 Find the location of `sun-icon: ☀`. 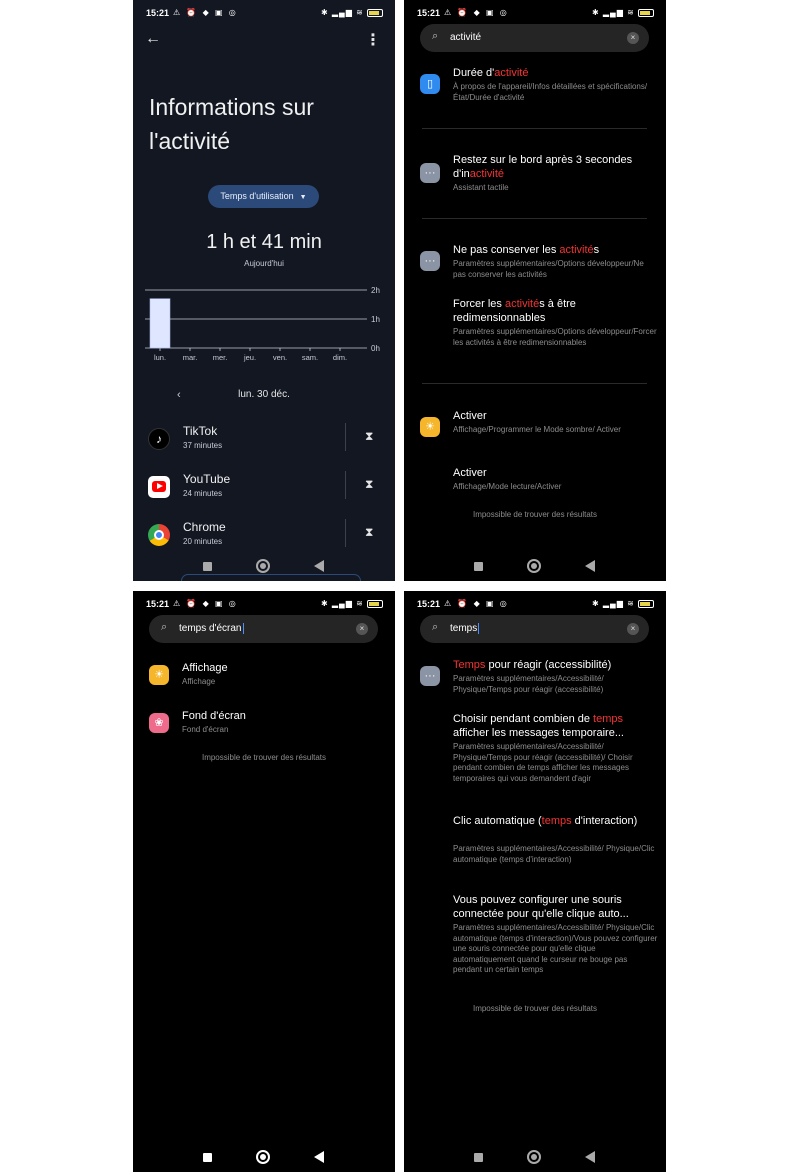

sun-icon: ☀ is located at coordinates (159, 675).